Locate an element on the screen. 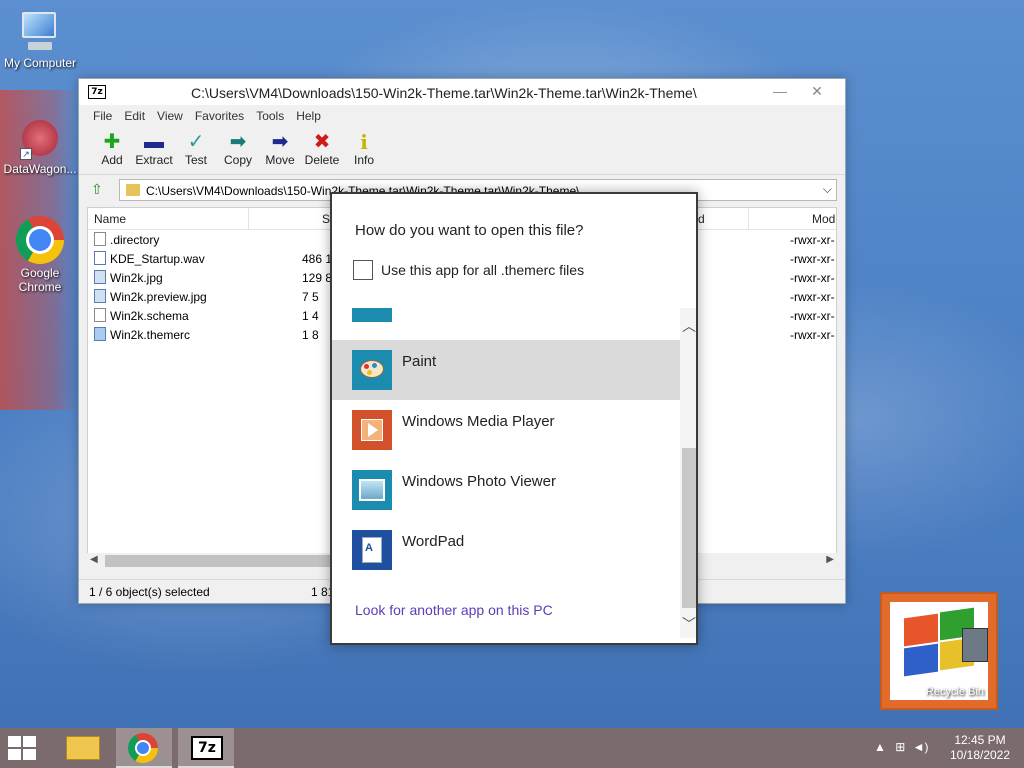 The image size is (1024, 768). show-hidden-icons-icon: ▲ is located at coordinates (880, 747).